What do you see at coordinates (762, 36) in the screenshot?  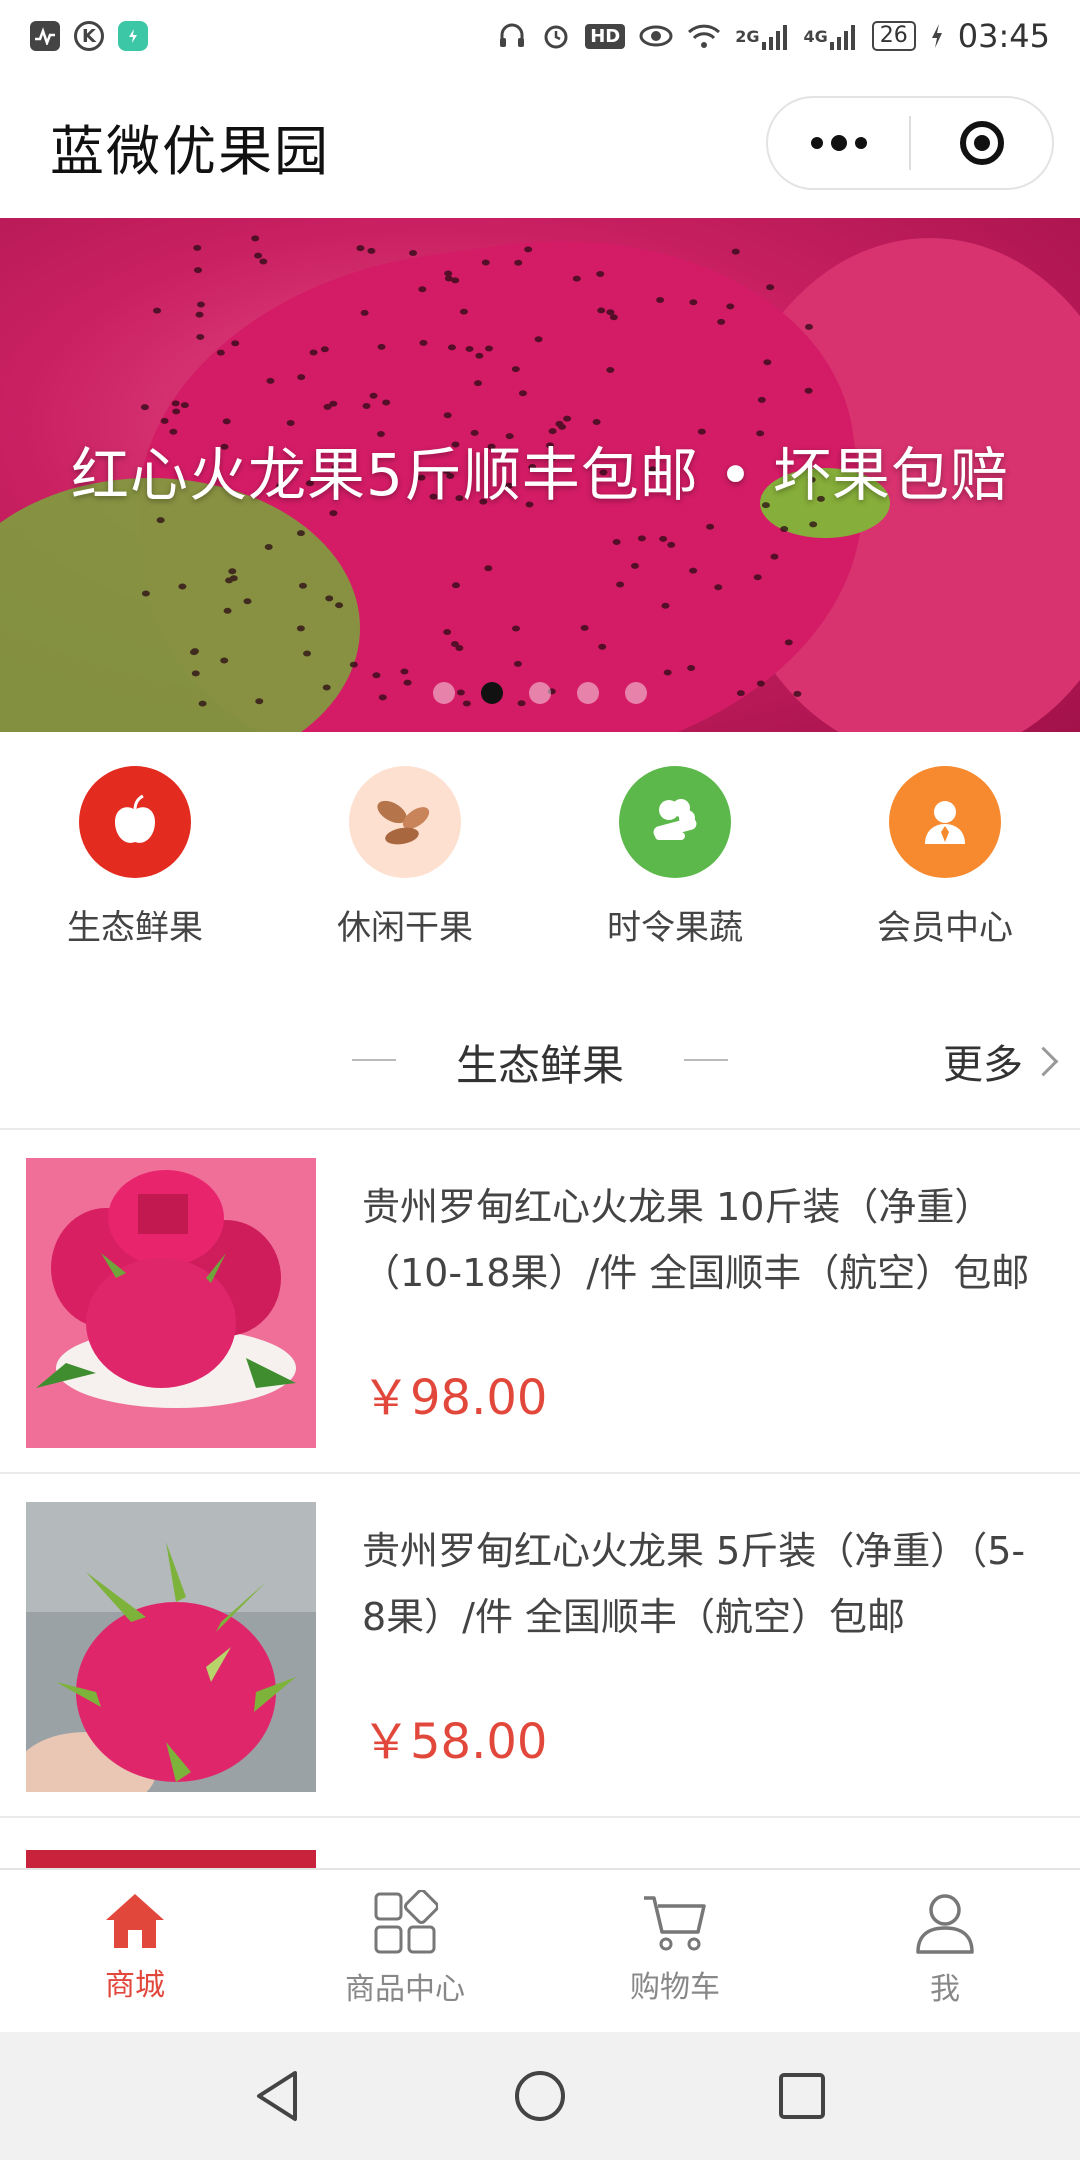 I see `signal-2g-icon: 2G` at bounding box center [762, 36].